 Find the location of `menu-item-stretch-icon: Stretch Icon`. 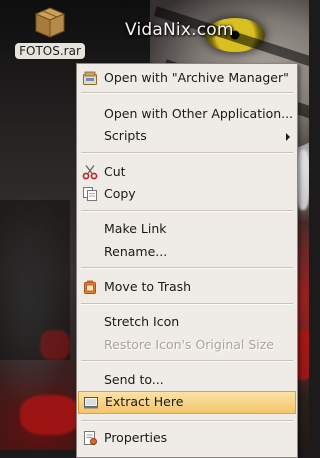

menu-item-stretch-icon: Stretch Icon is located at coordinates (187, 322).